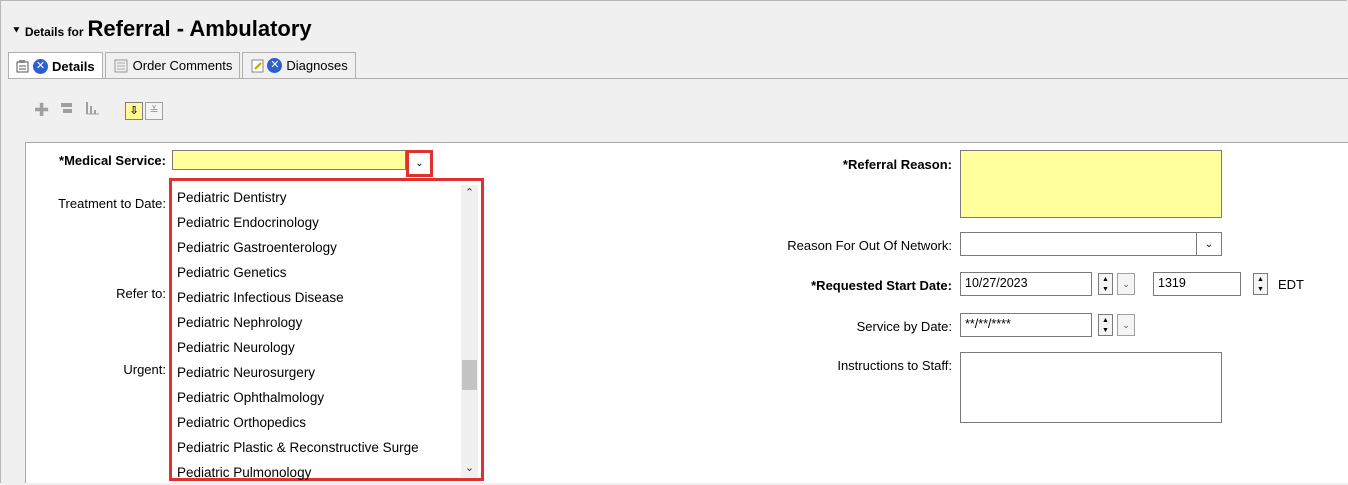  I want to click on start-date-calendar-button: ⌄, so click(1126, 284).